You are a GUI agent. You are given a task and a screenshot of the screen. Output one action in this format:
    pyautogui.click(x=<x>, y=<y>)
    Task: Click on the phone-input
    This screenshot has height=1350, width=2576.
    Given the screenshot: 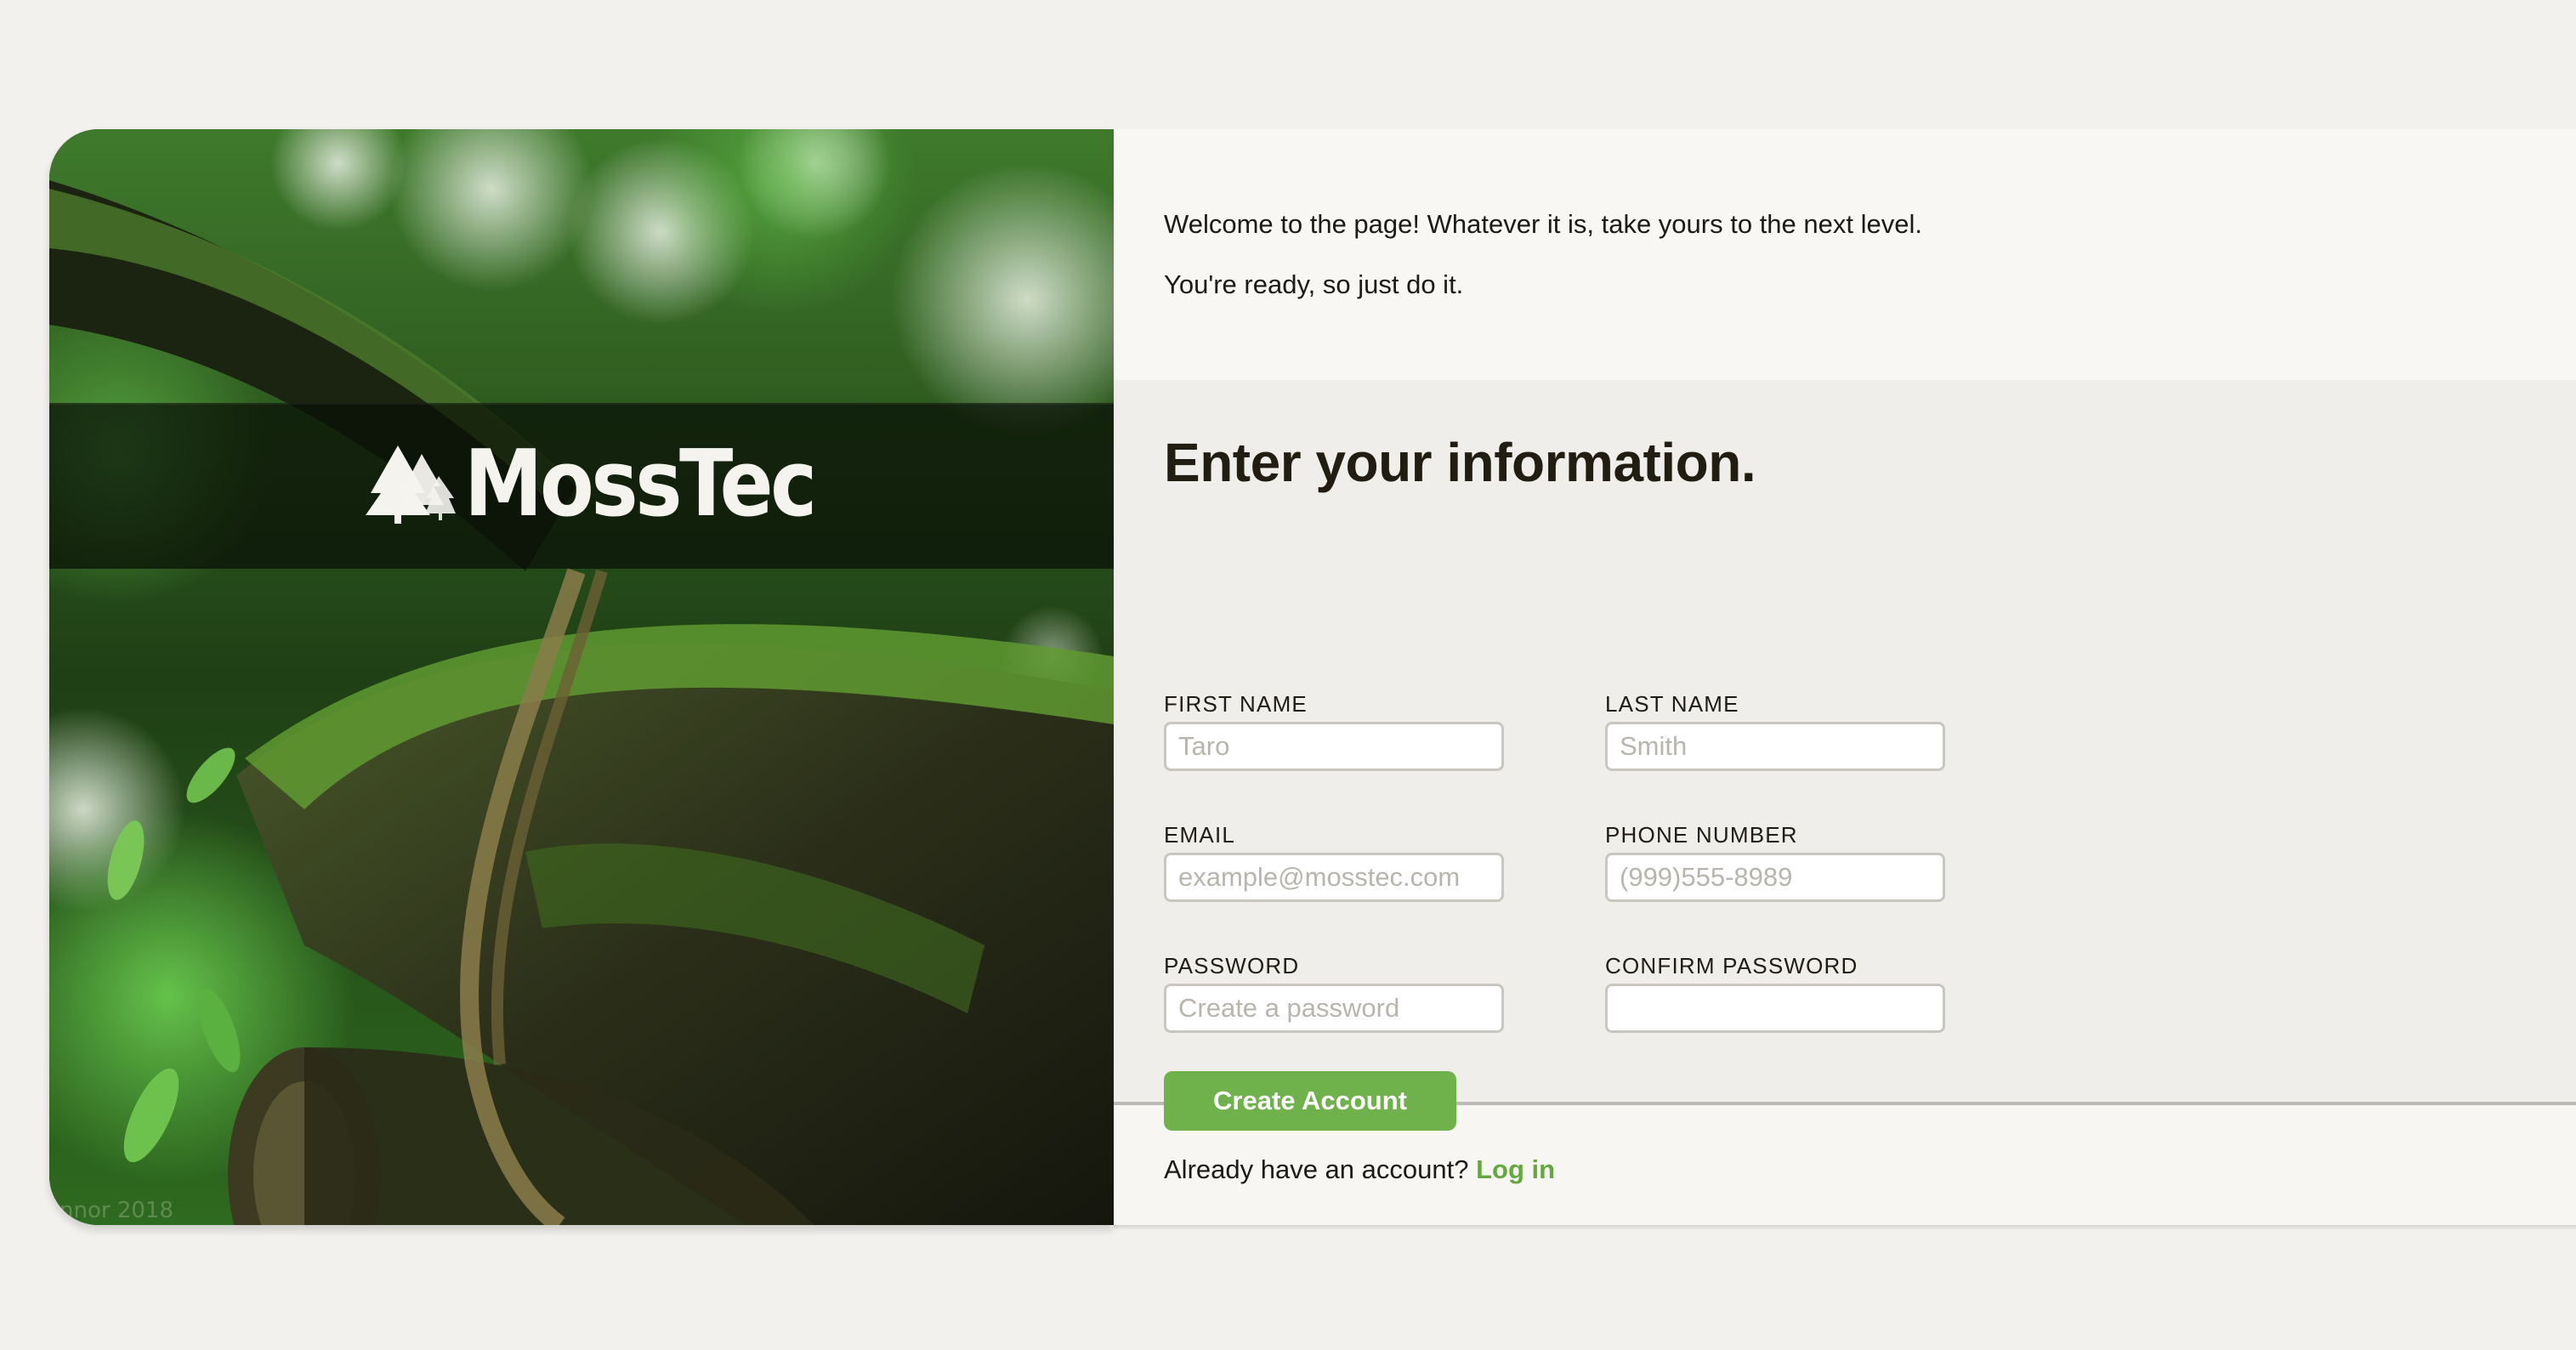 What is the action you would take?
    pyautogui.click(x=1775, y=877)
    